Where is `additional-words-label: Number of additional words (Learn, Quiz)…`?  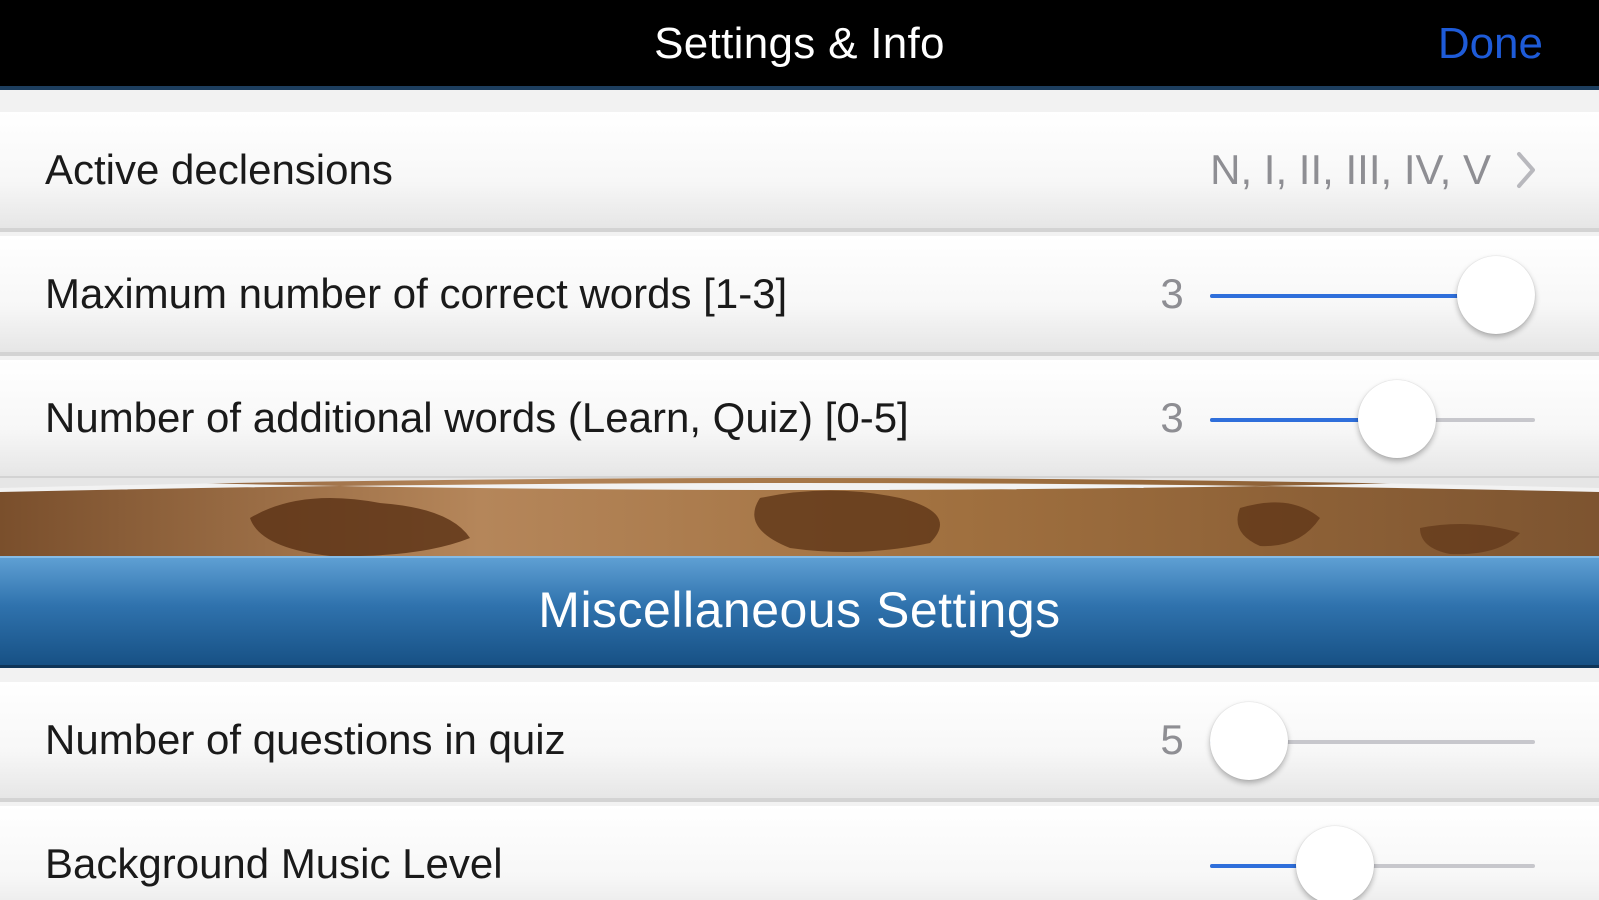 additional-words-label: Number of additional words (Learn, Quiz)… is located at coordinates (477, 417).